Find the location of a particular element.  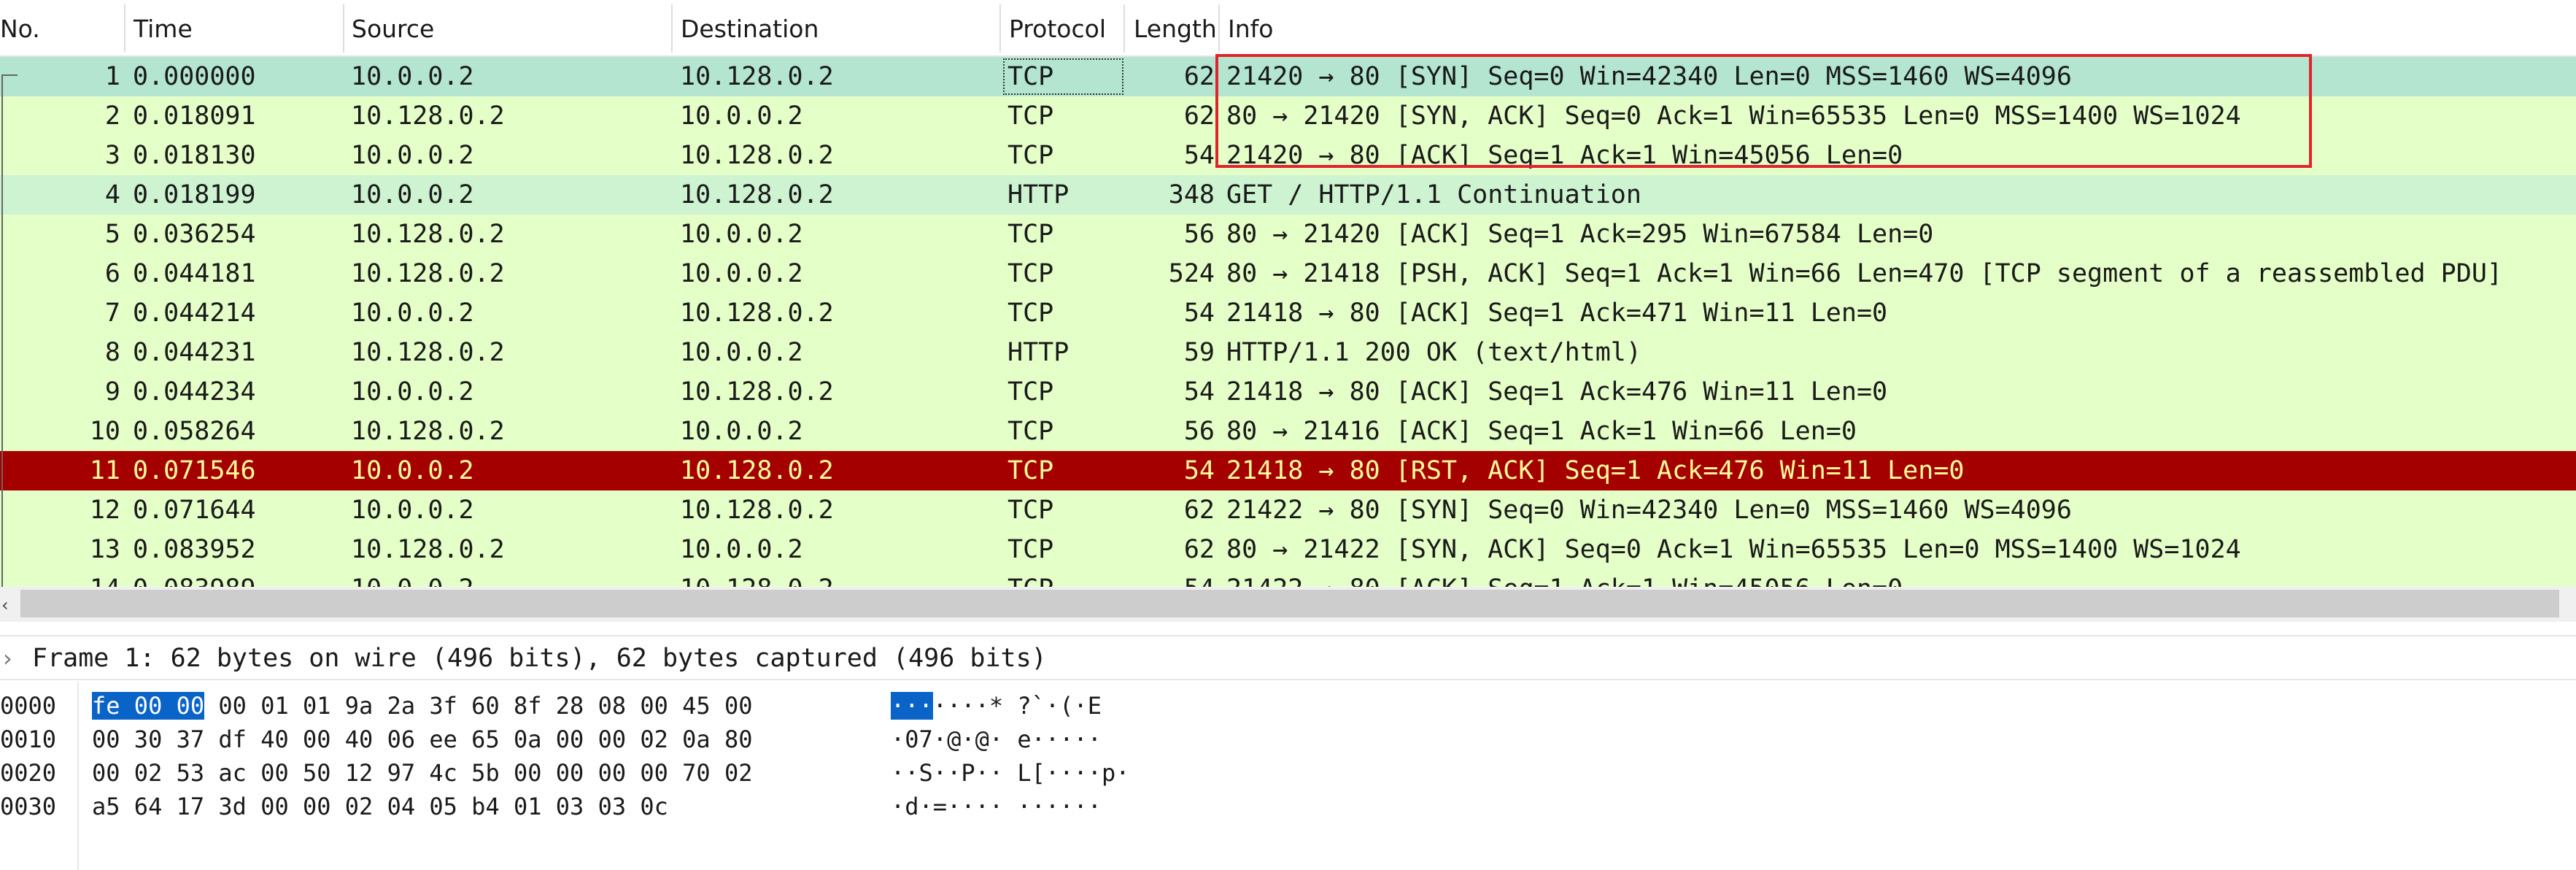

ascii-bytes: ·07·@·@· e····· is located at coordinates (996, 739).